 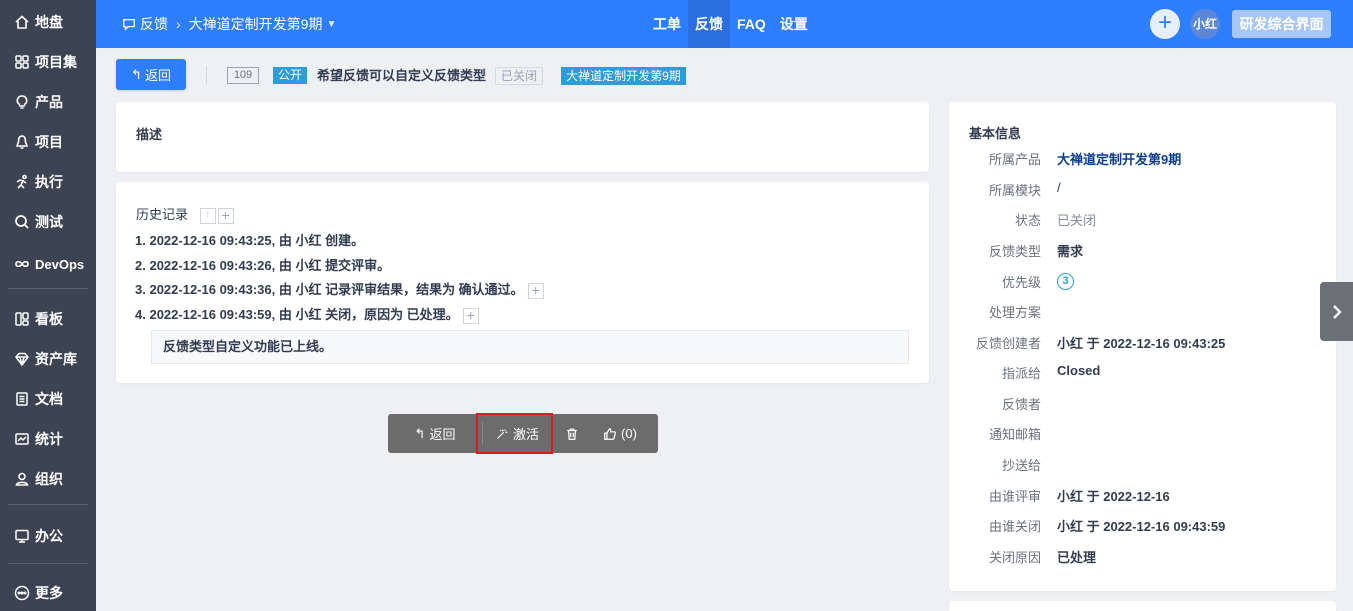 What do you see at coordinates (530, 347) in the screenshot?
I see `history-comment: 反馈类型自定义功能已上线。` at bounding box center [530, 347].